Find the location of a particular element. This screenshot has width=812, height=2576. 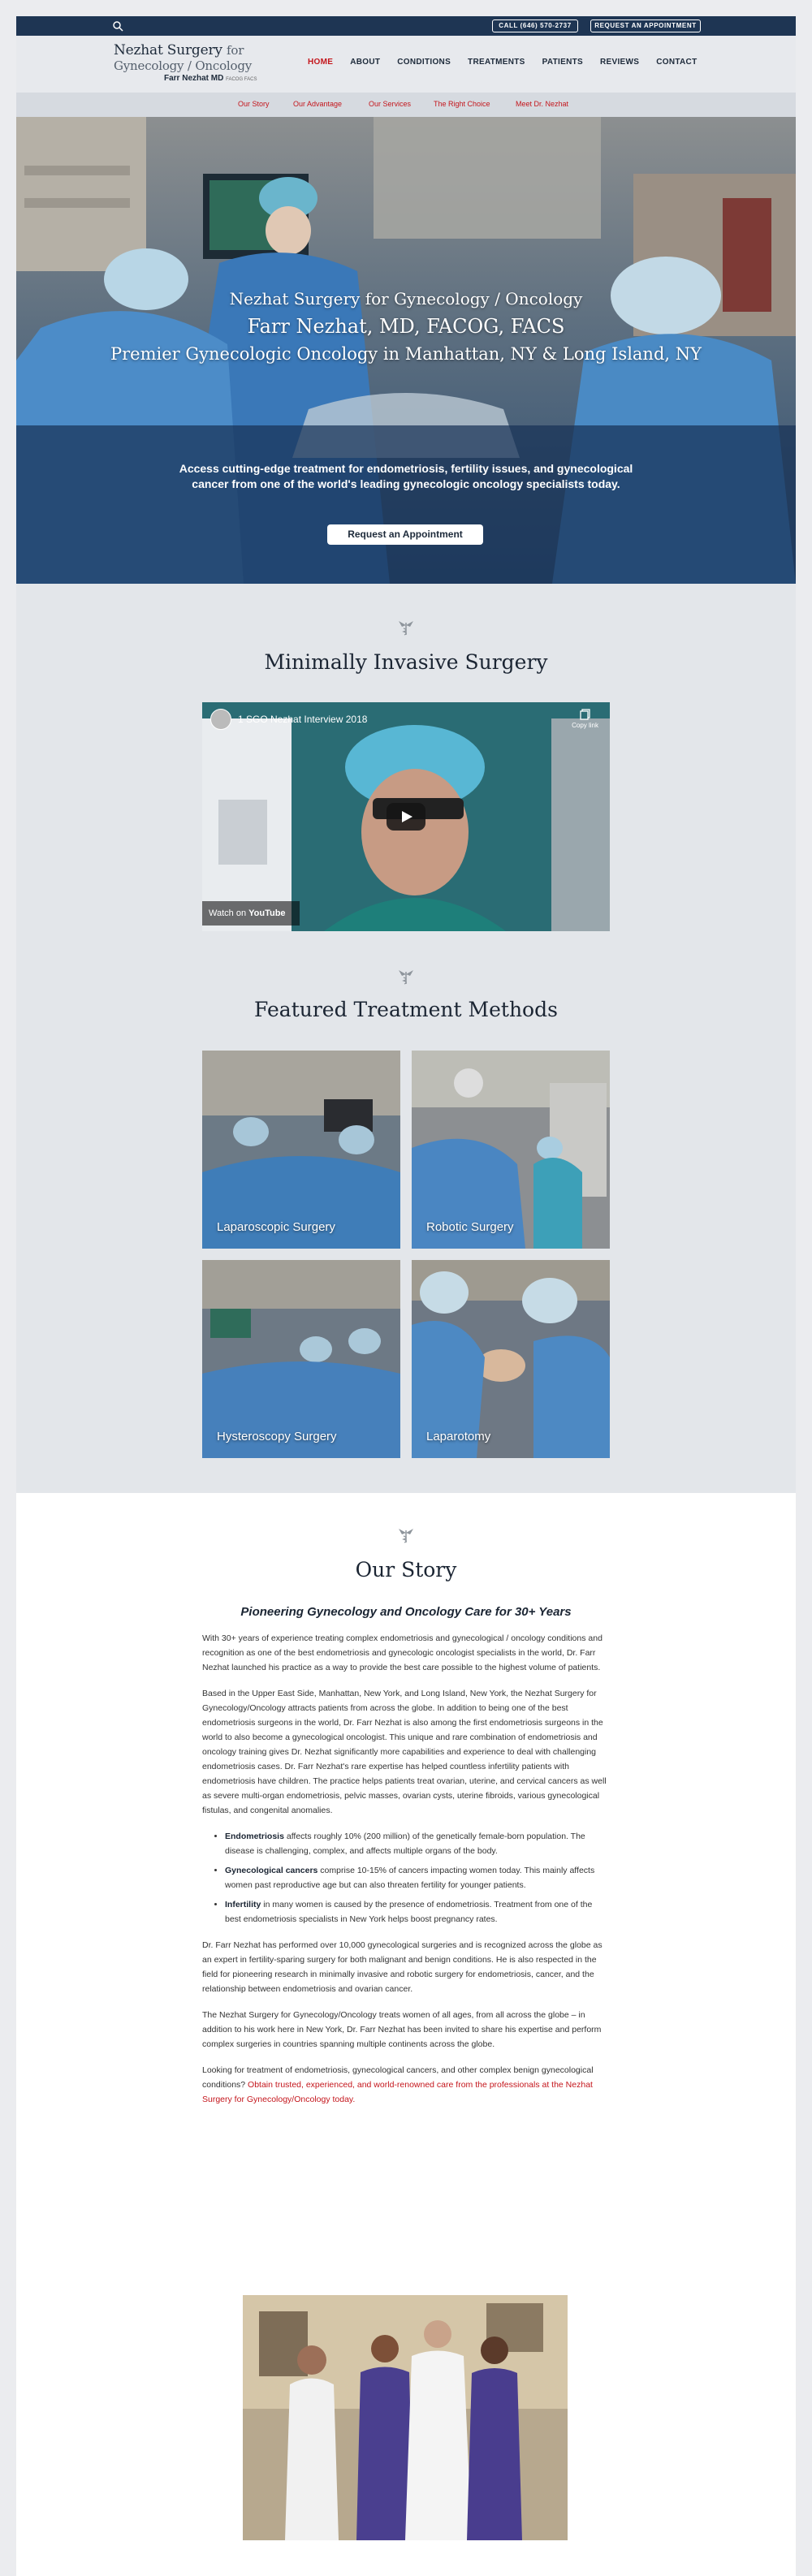

search-icon is located at coordinates (117, 26).